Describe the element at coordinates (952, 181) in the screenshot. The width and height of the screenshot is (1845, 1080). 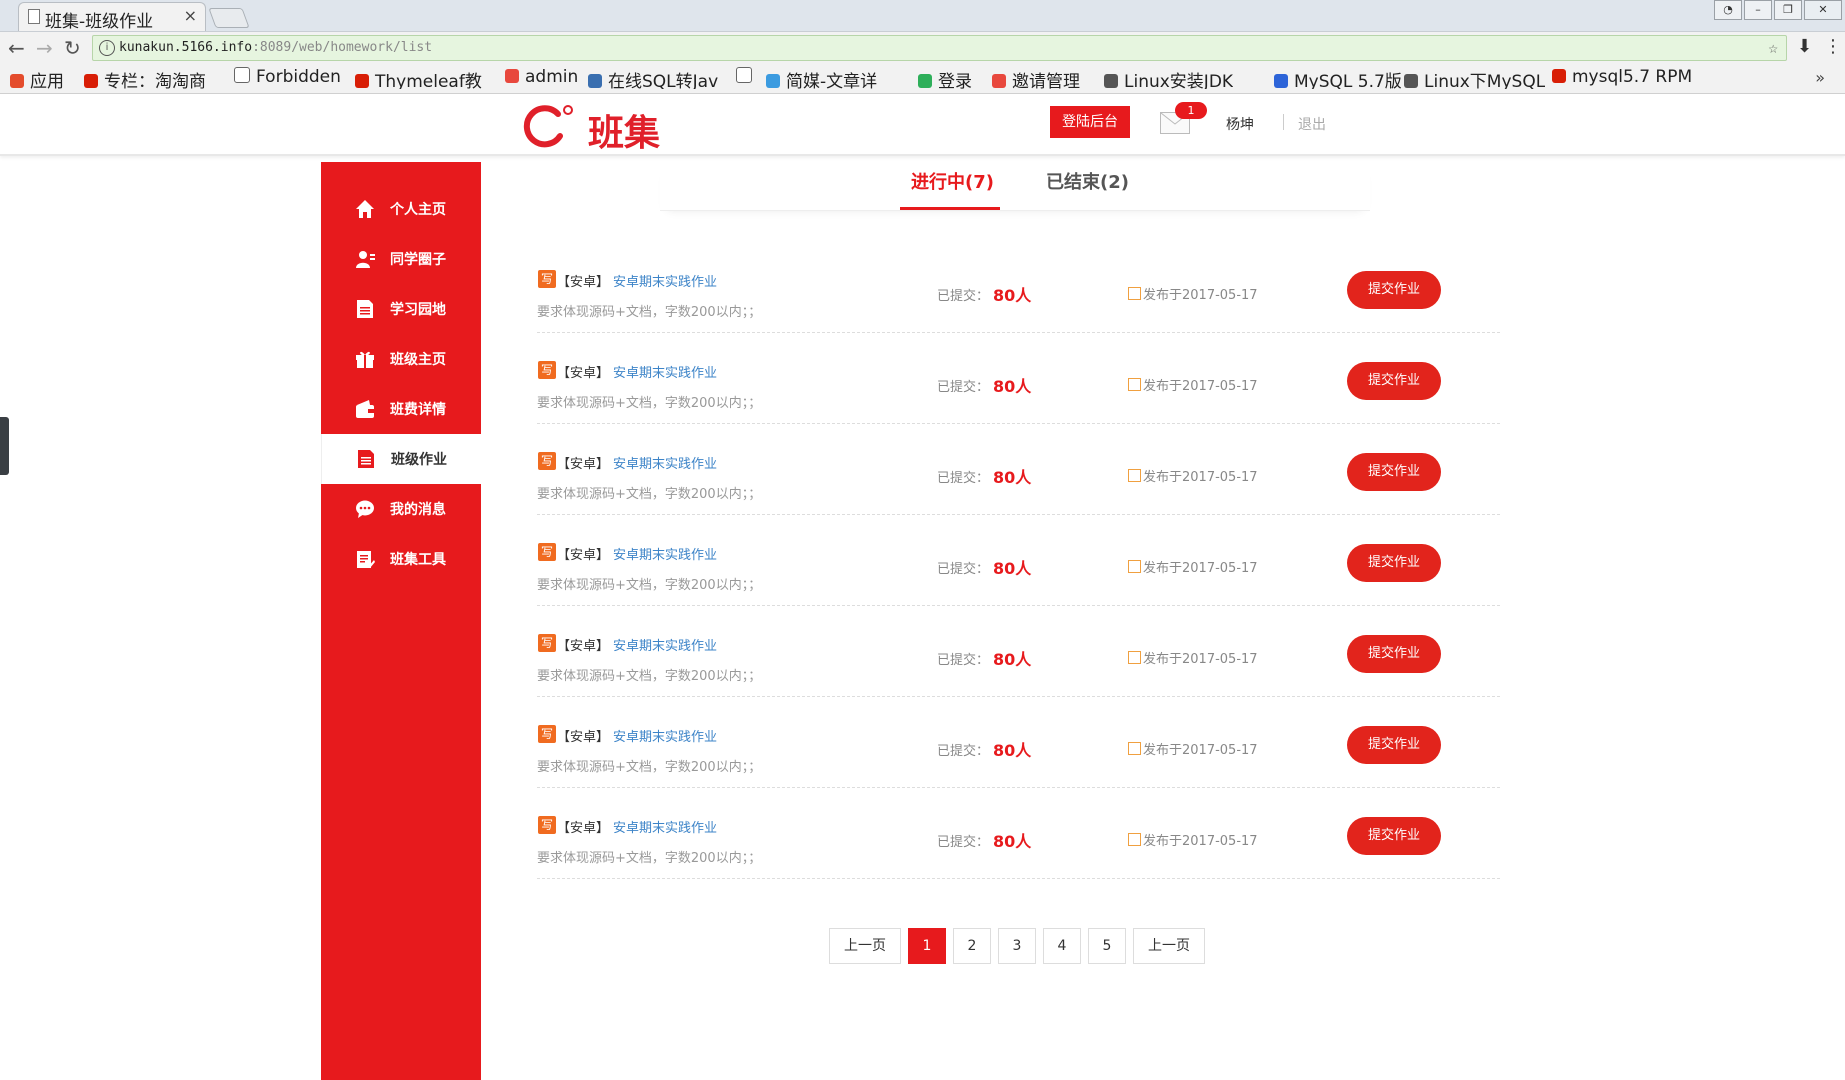
I see `tab-in-progress: 进行中(7)` at that location.